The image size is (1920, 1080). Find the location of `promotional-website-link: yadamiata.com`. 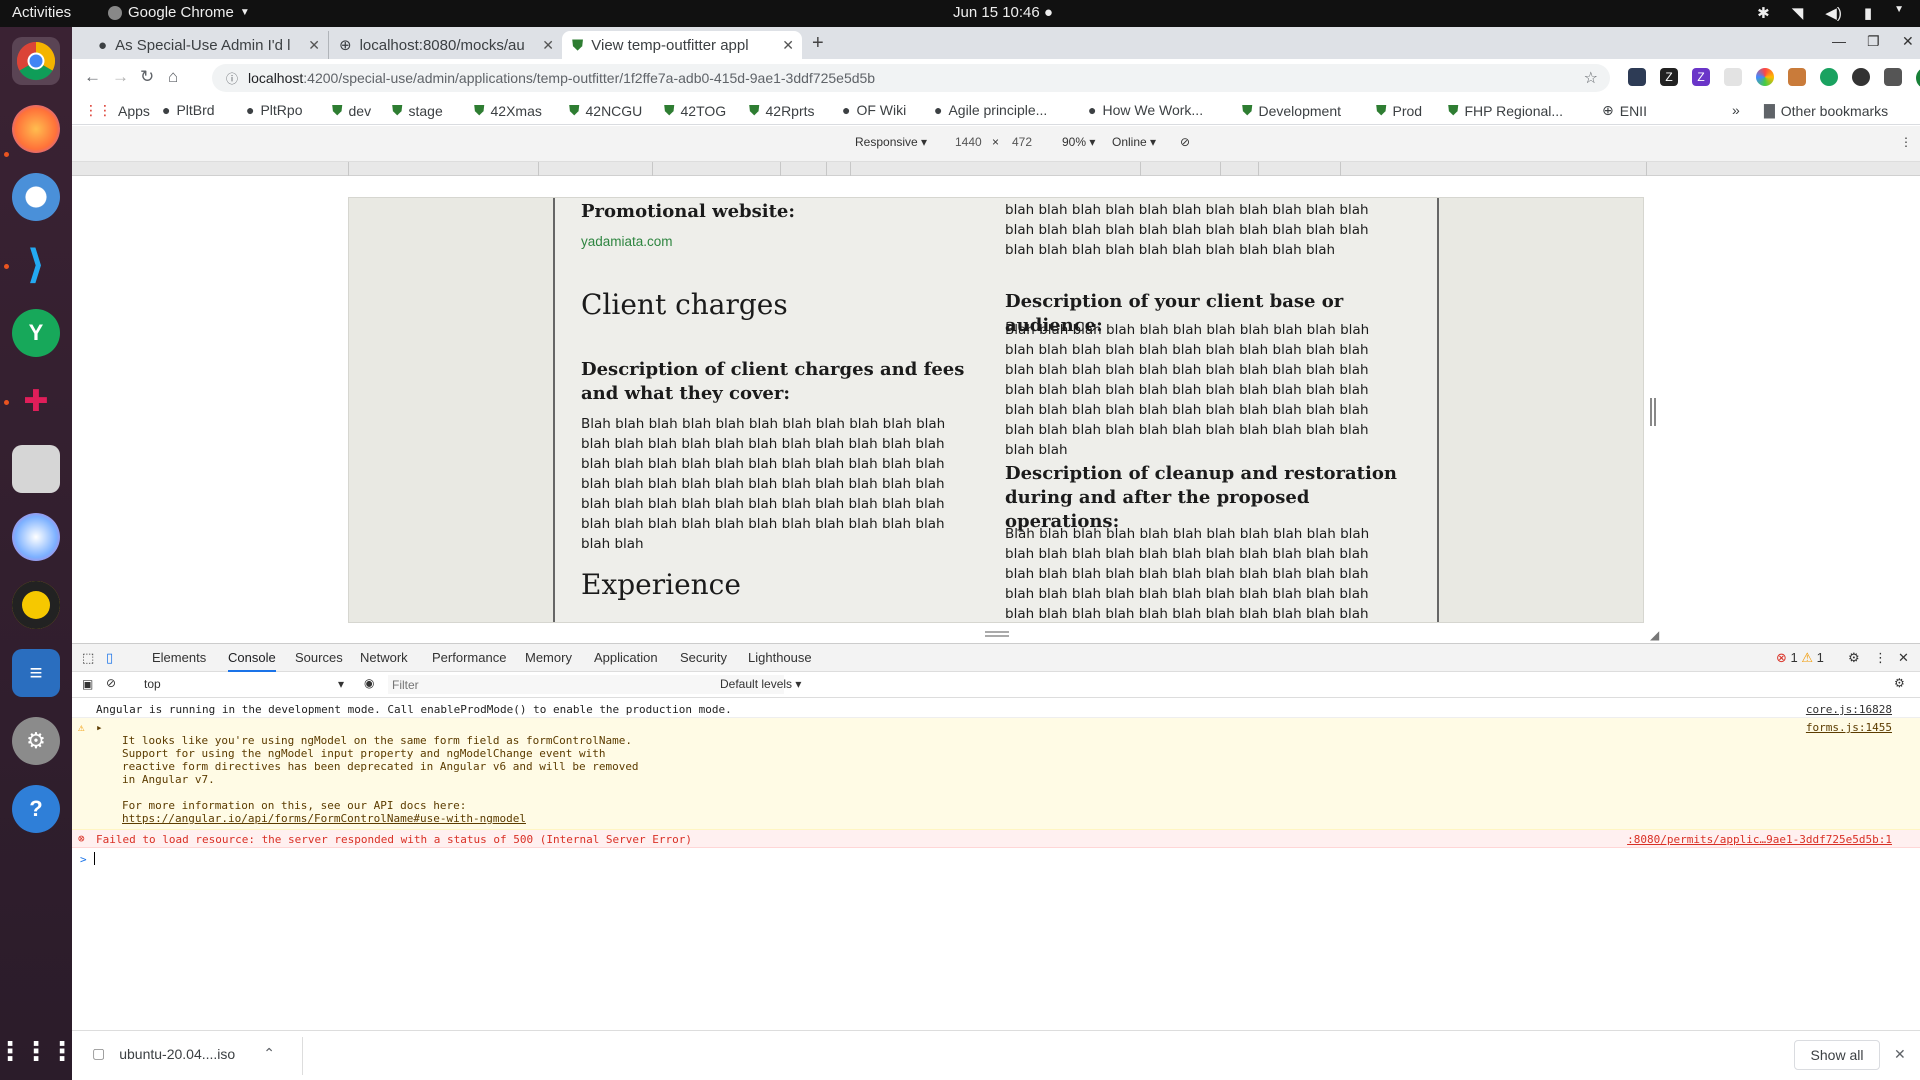

promotional-website-link: yadamiata.com is located at coordinates (627, 241).